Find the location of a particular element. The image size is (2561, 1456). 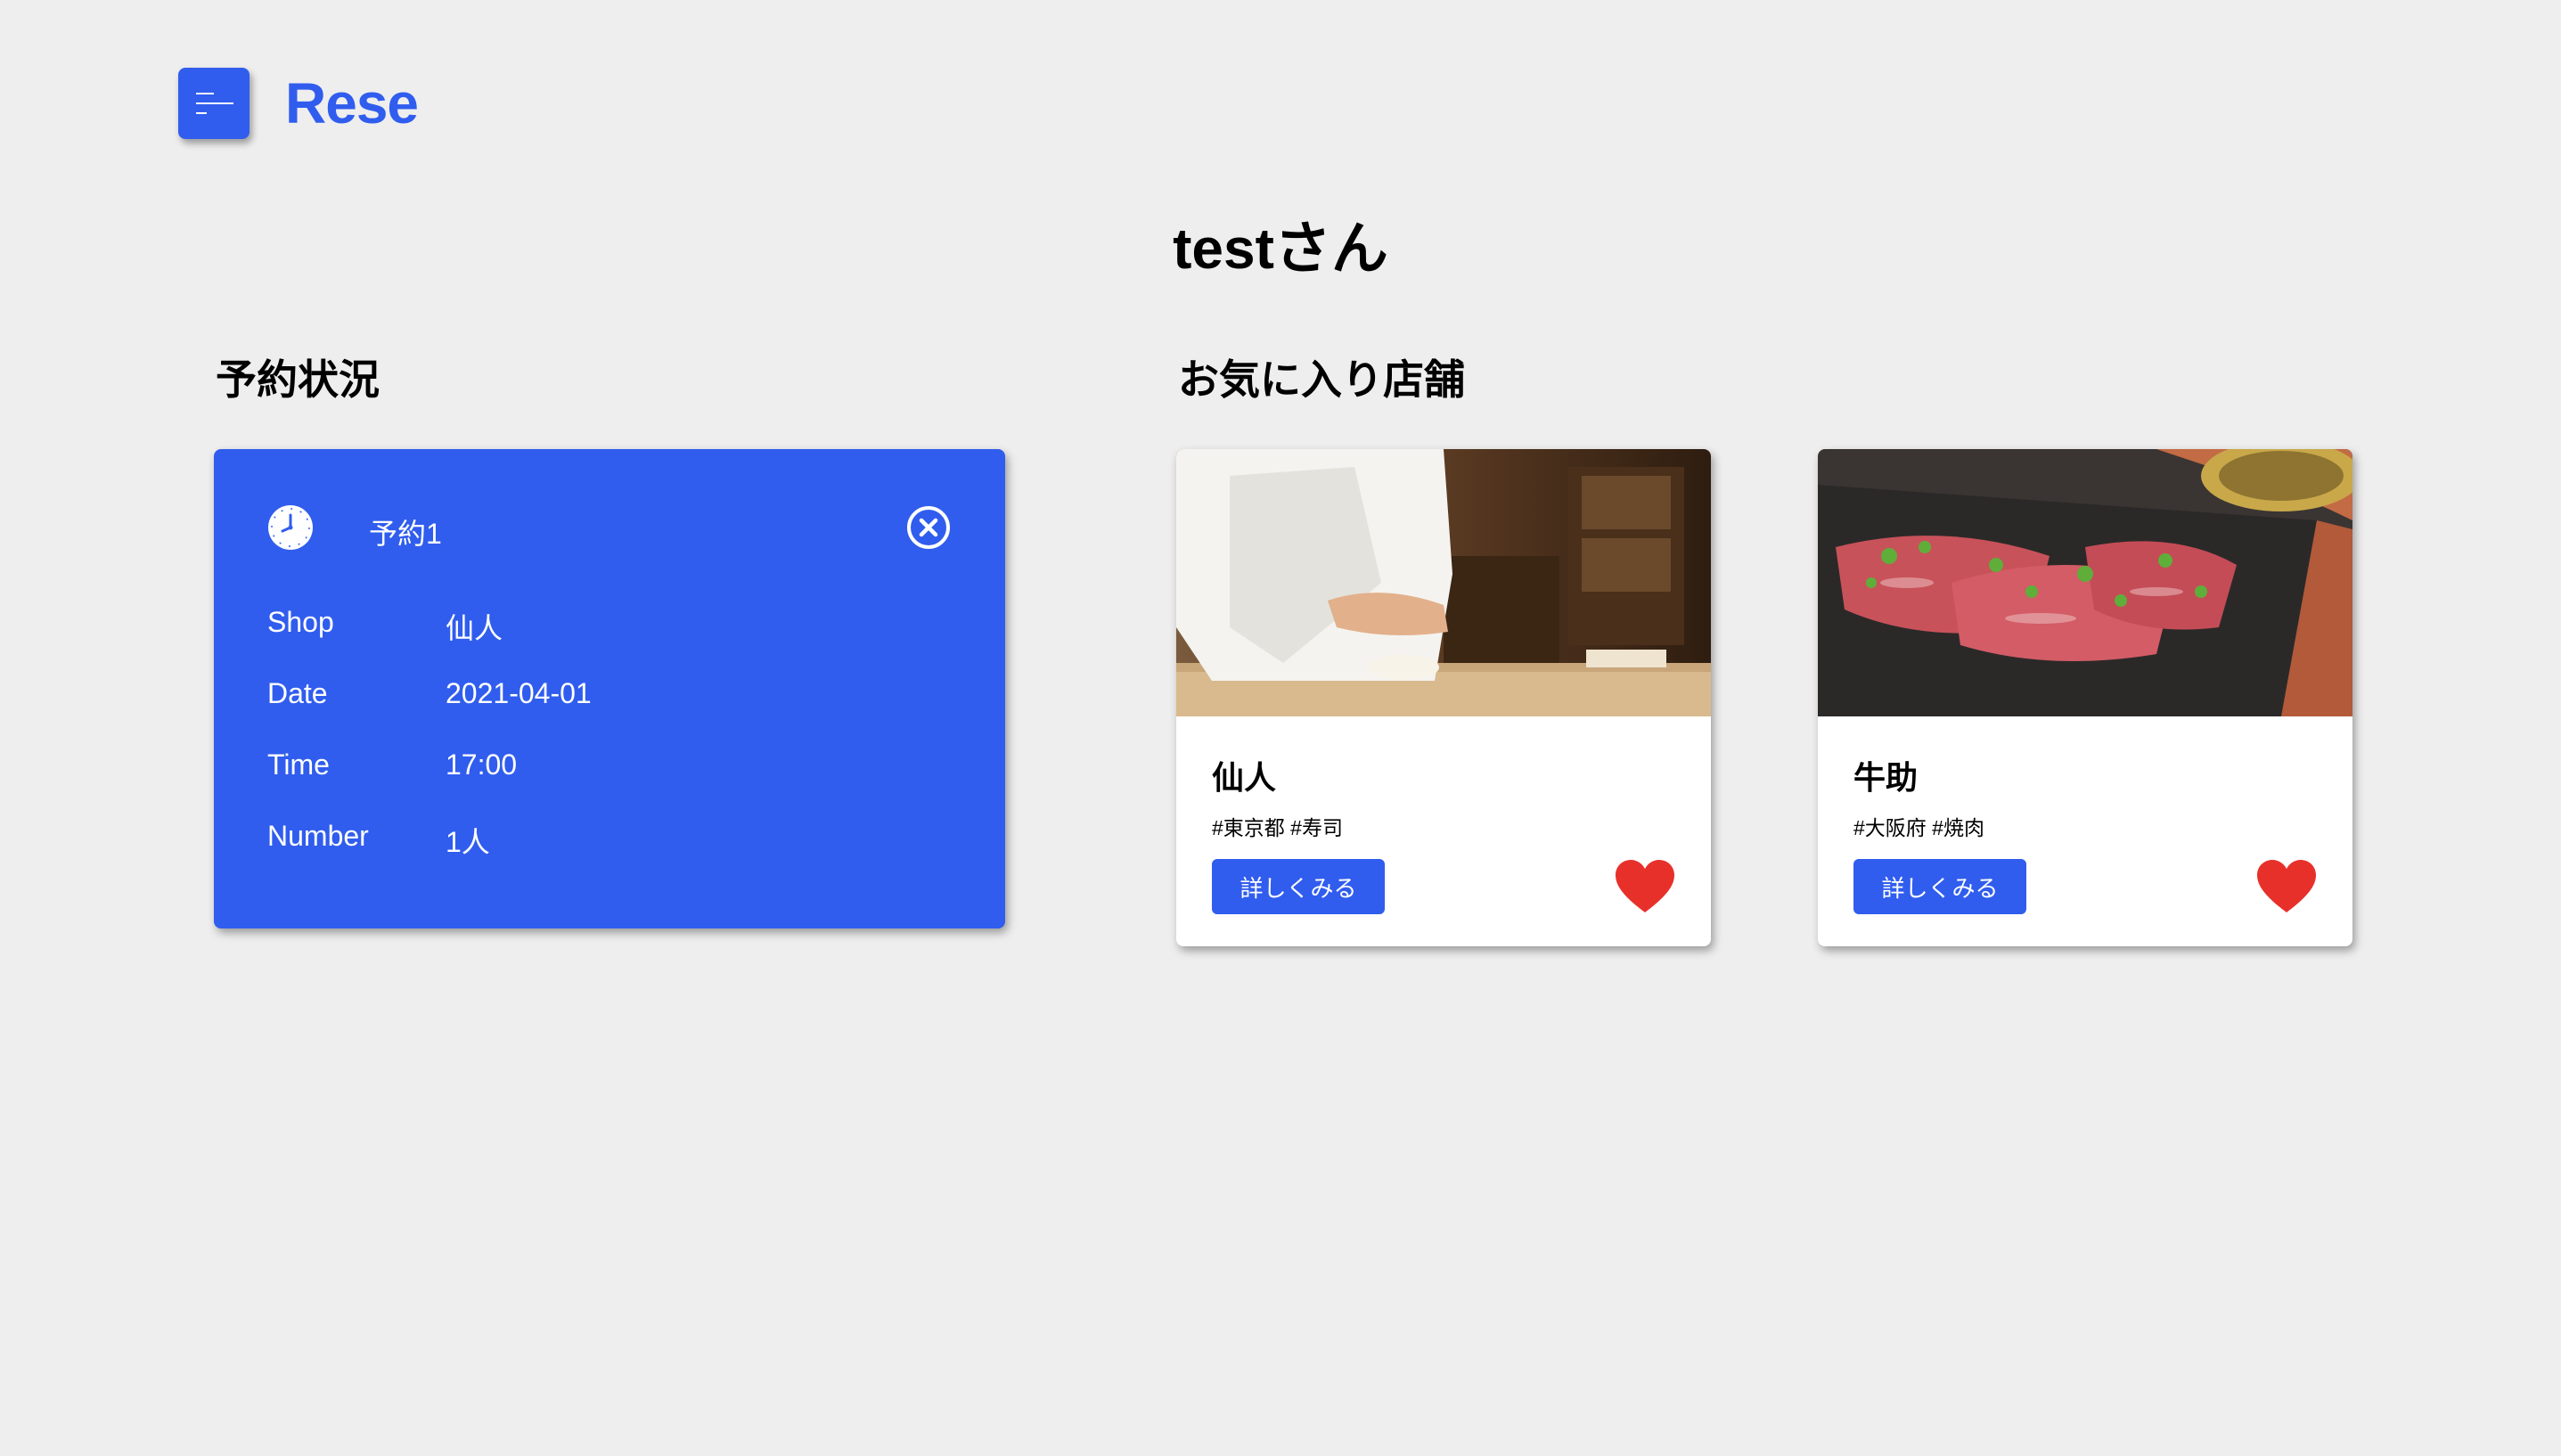

shop-card-body: 仙人 #東京都 #寿司 詳しくみる is located at coordinates (1443, 849).